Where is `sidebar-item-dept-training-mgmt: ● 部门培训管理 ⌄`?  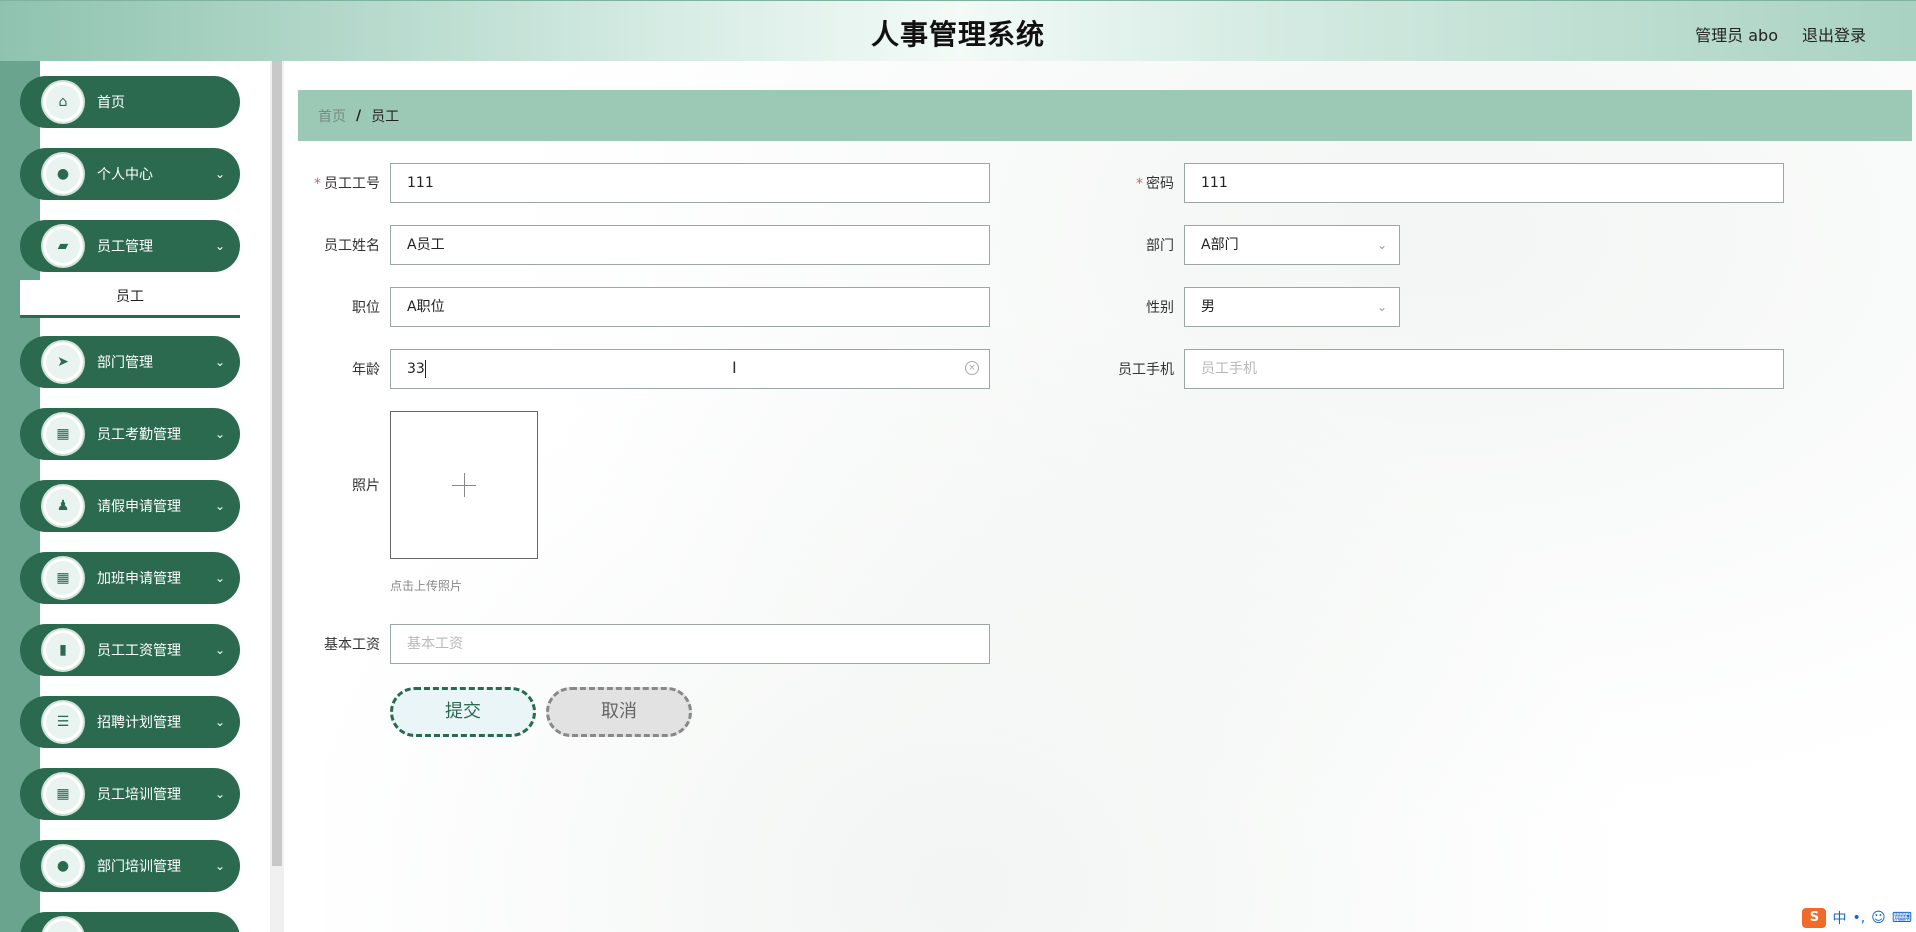 sidebar-item-dept-training-mgmt: ● 部门培训管理 ⌄ is located at coordinates (130, 866).